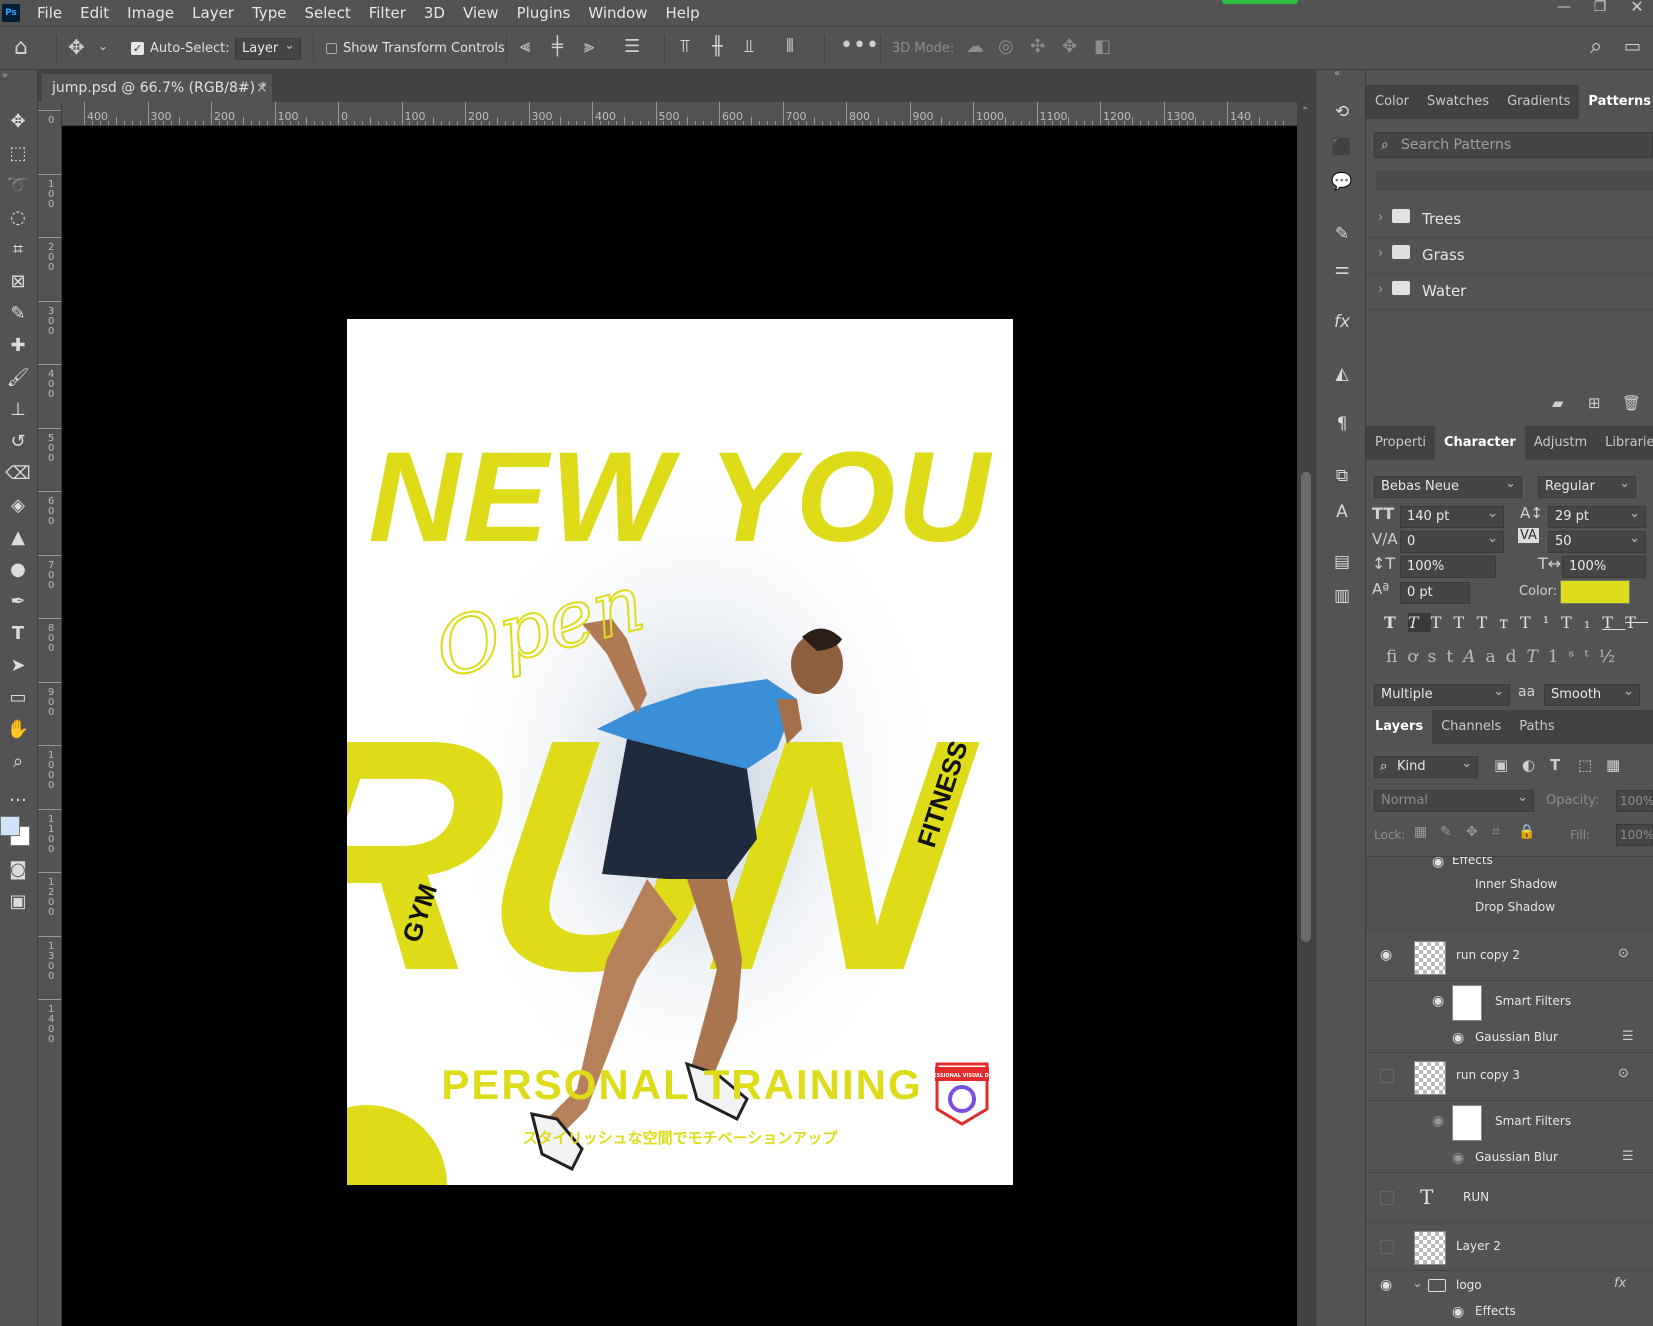  Describe the element at coordinates (1306, 707) in the screenshot. I see `vertical-scrollbar-thumb` at that location.